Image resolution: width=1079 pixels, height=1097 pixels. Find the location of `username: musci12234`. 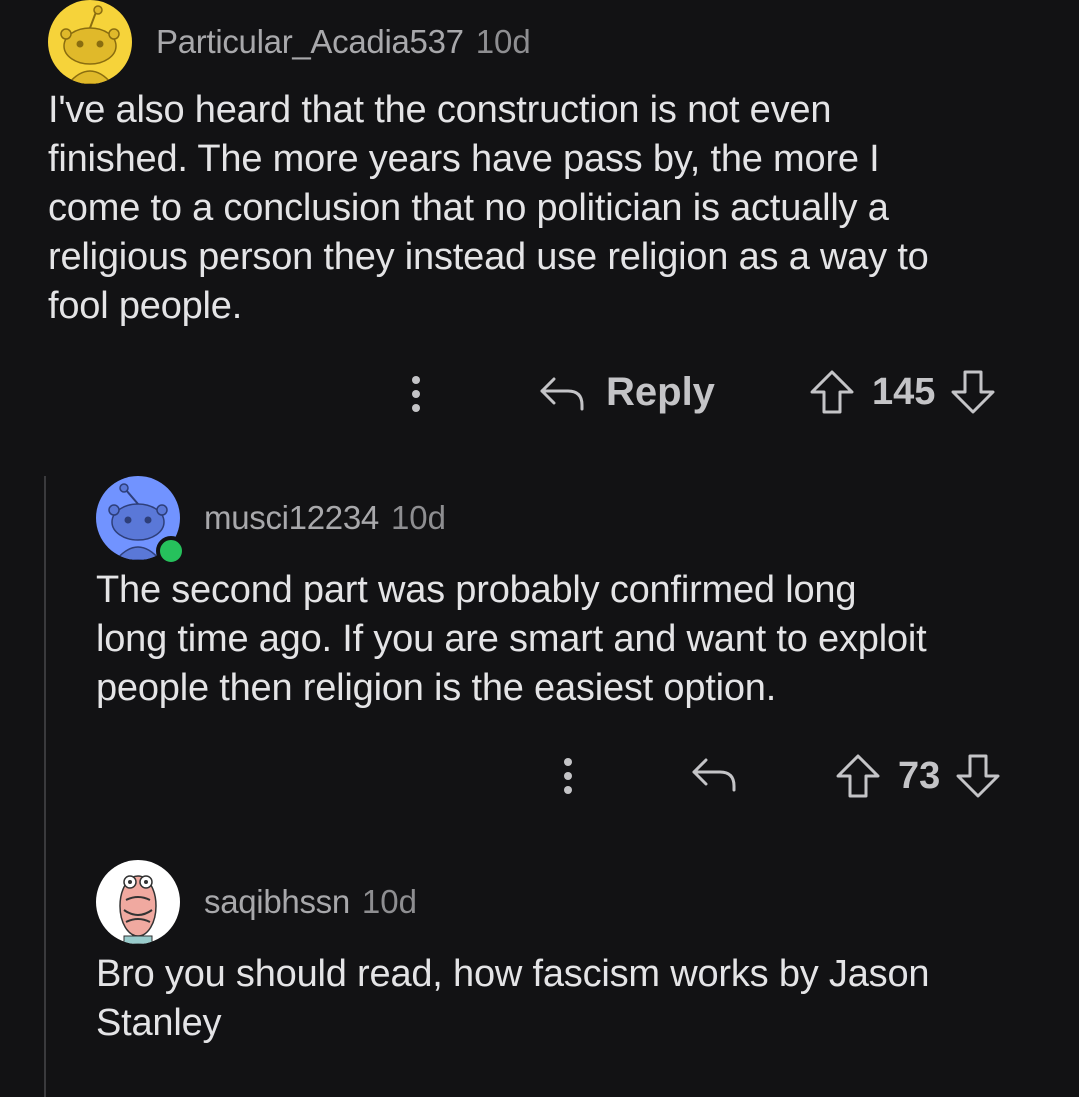

username: musci12234 is located at coordinates (291, 518).